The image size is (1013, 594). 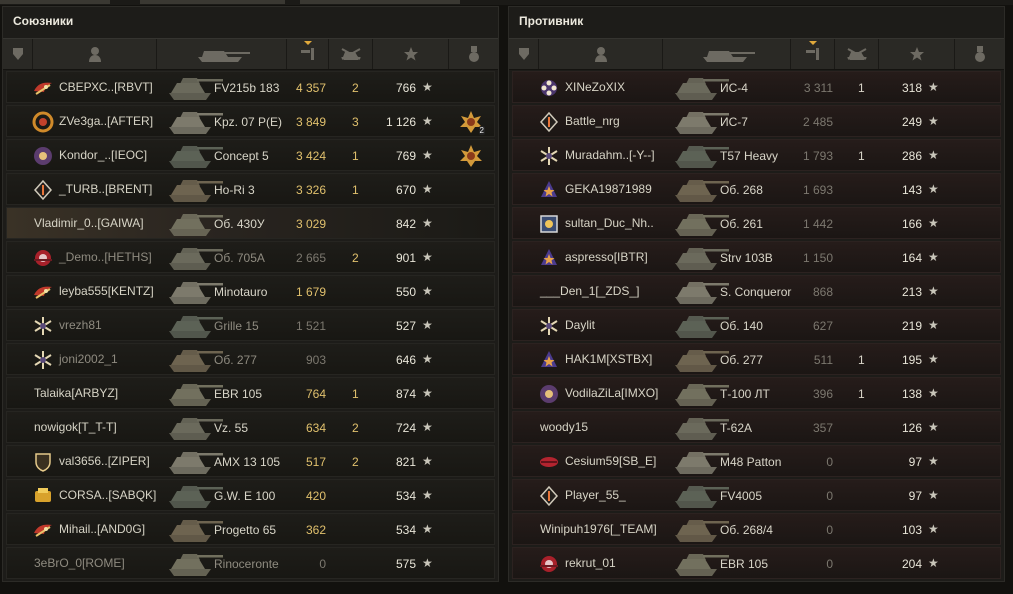 I want to click on tank-name: AMX 13 105, so click(x=247, y=462).